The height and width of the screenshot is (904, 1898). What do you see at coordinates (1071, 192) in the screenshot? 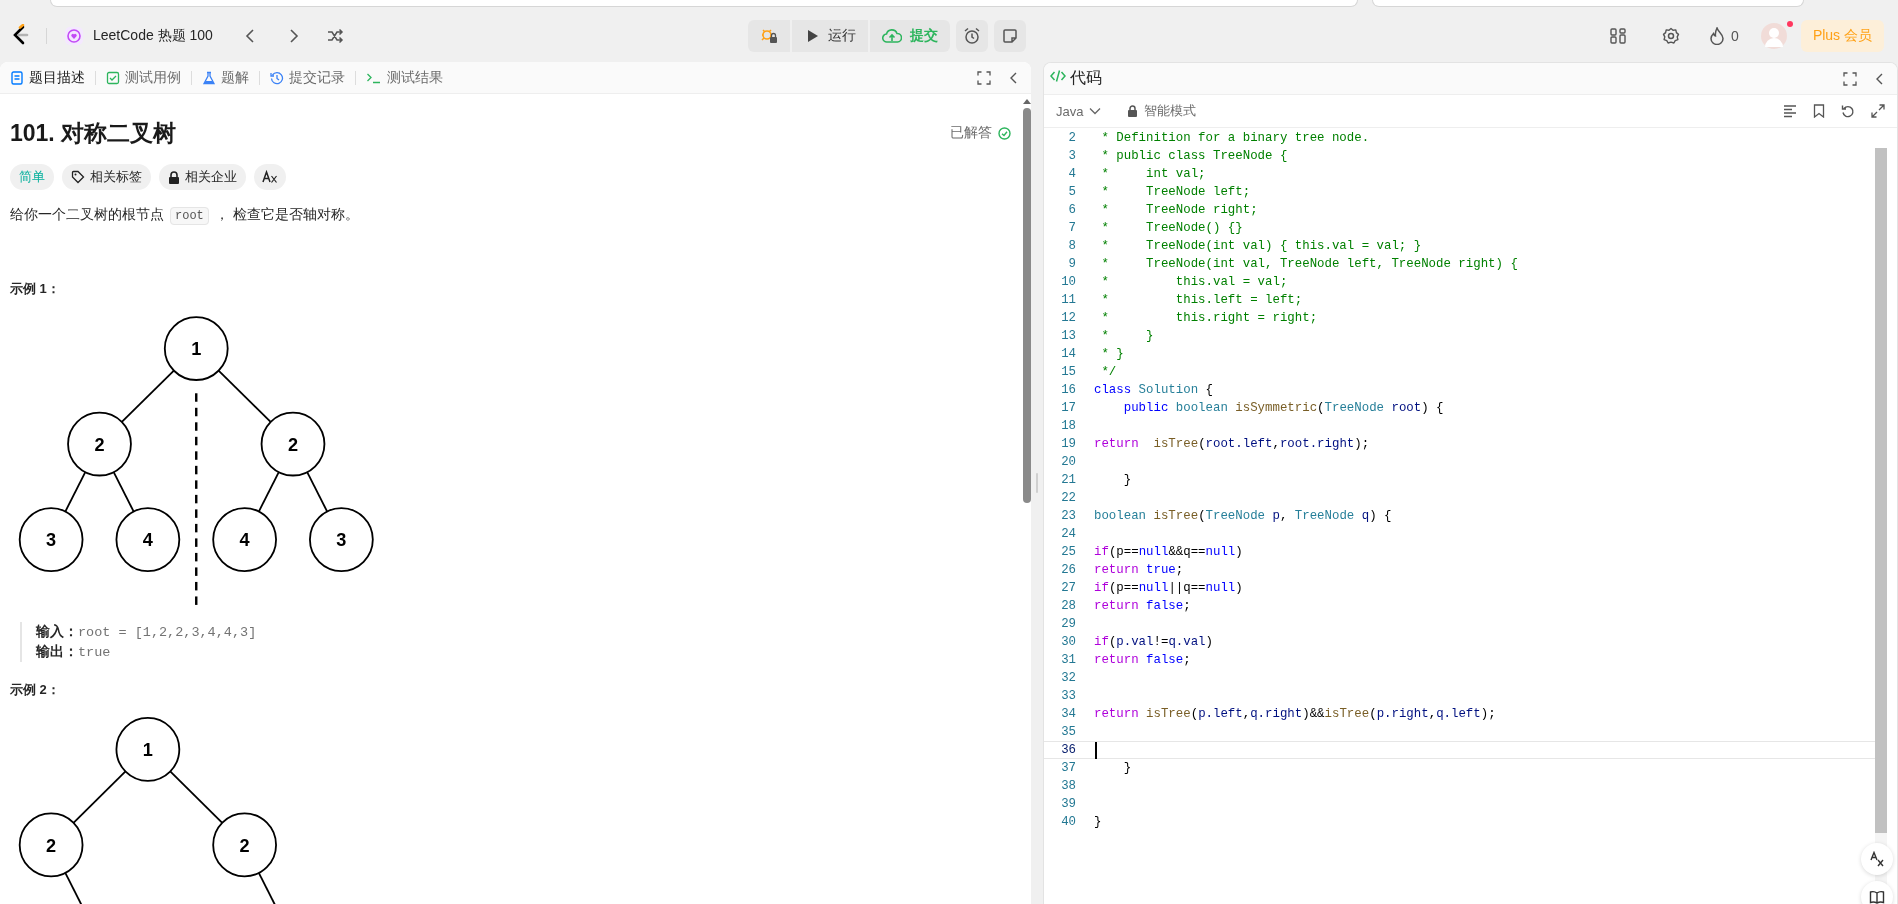
I see `line-number: 5` at bounding box center [1071, 192].